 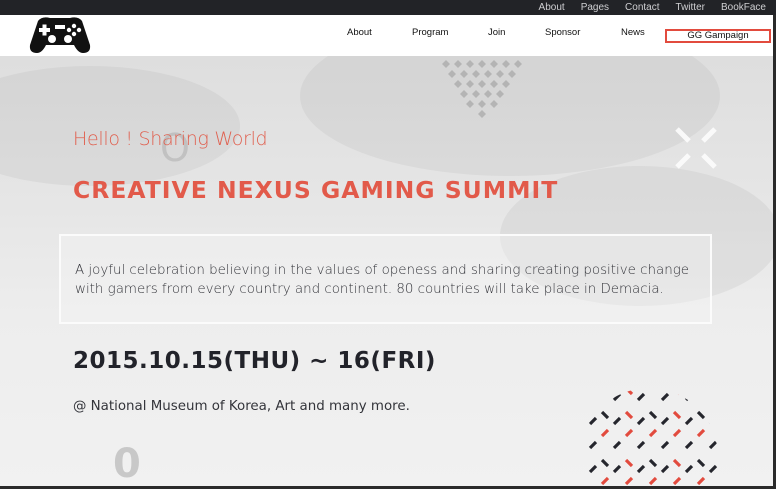 I want to click on dash-pattern-decoration, so click(x=653, y=437).